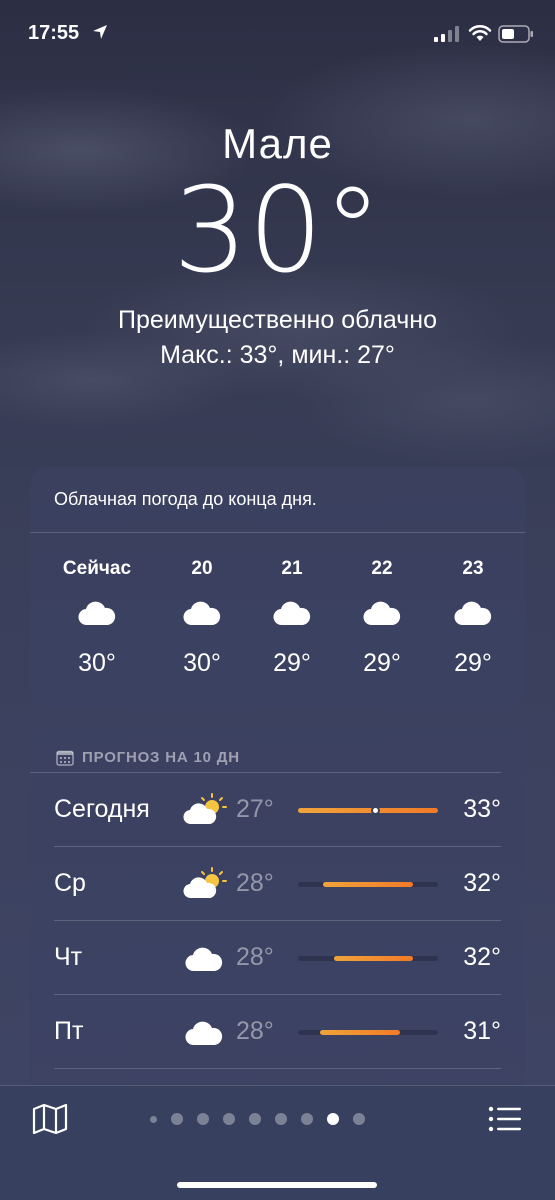 This screenshot has width=555, height=1200. Describe the element at coordinates (277, 958) in the screenshot. I see `forecast-row: Чт 28° 32°` at that location.